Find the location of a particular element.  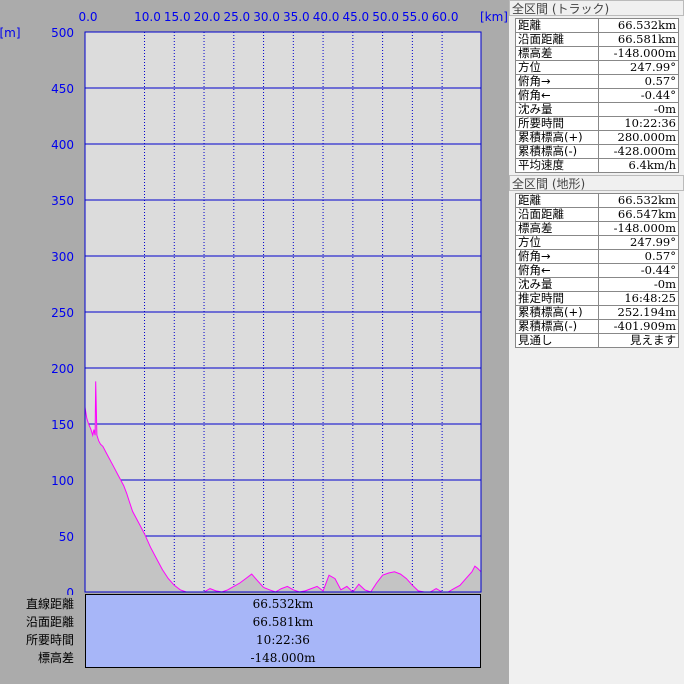

summary-label-time: 所要時間 is located at coordinates (49, 640).